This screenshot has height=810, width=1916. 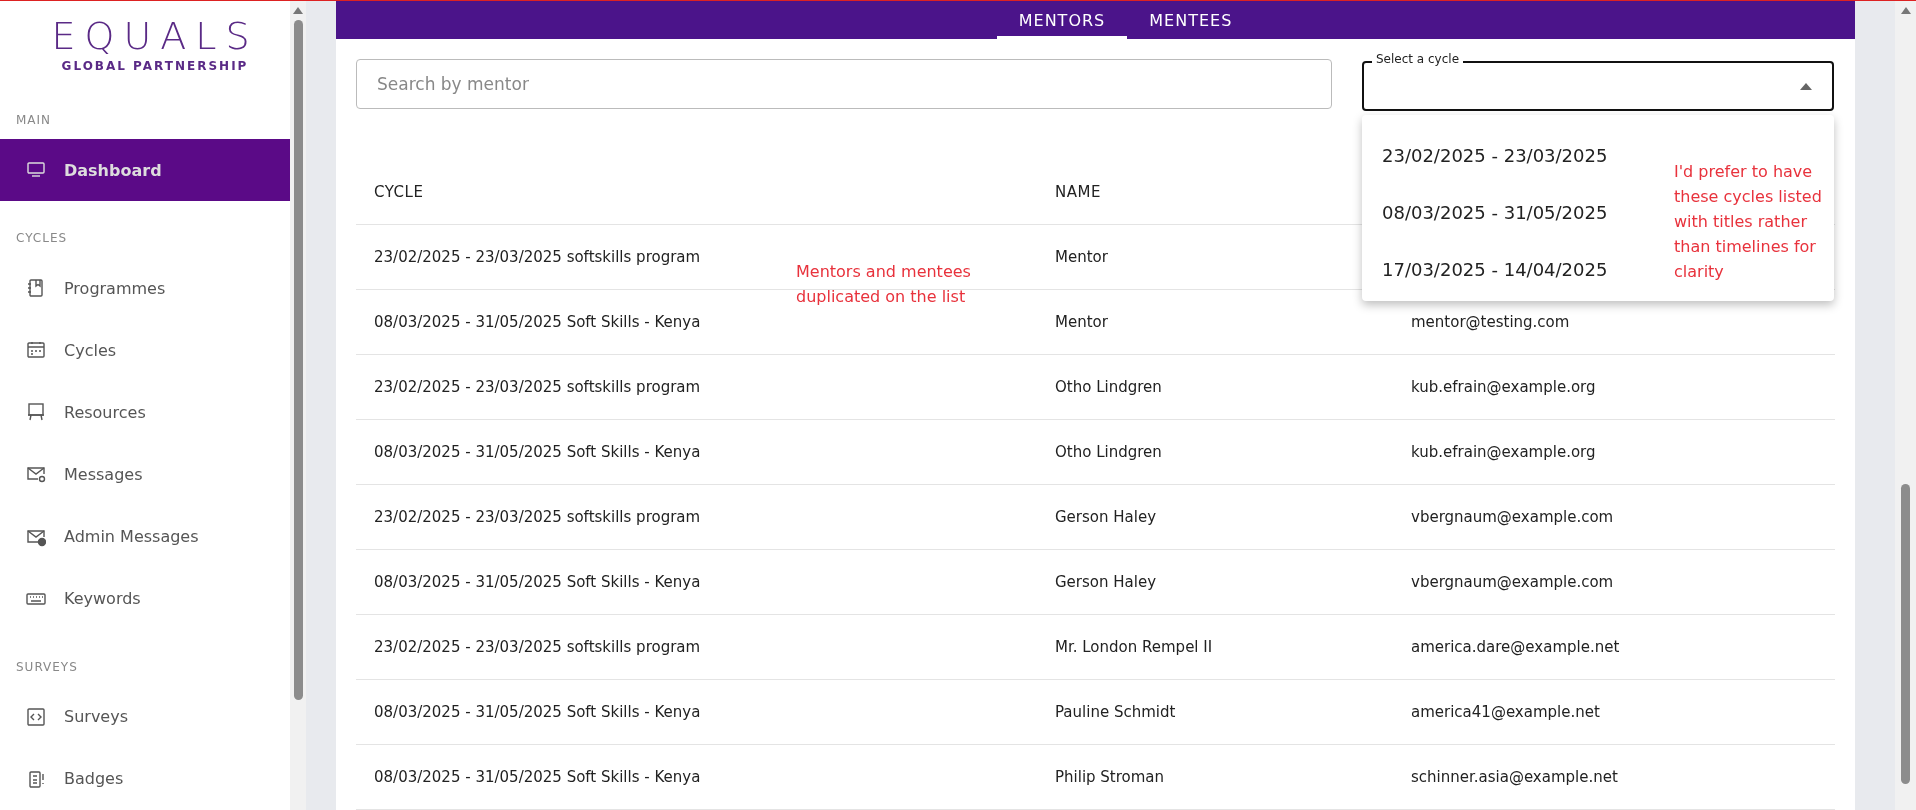 I want to click on table-cell-text: america41@example.net, so click(x=1505, y=712).